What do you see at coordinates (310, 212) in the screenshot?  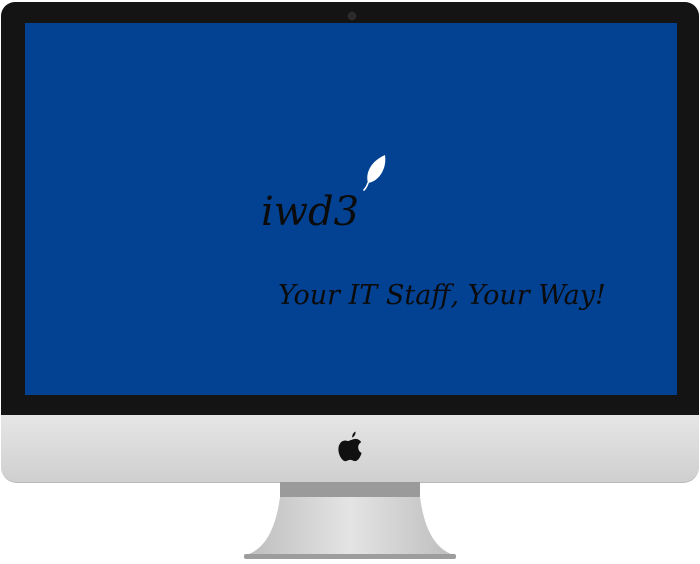 I see `brand-logo-text: iwd3` at bounding box center [310, 212].